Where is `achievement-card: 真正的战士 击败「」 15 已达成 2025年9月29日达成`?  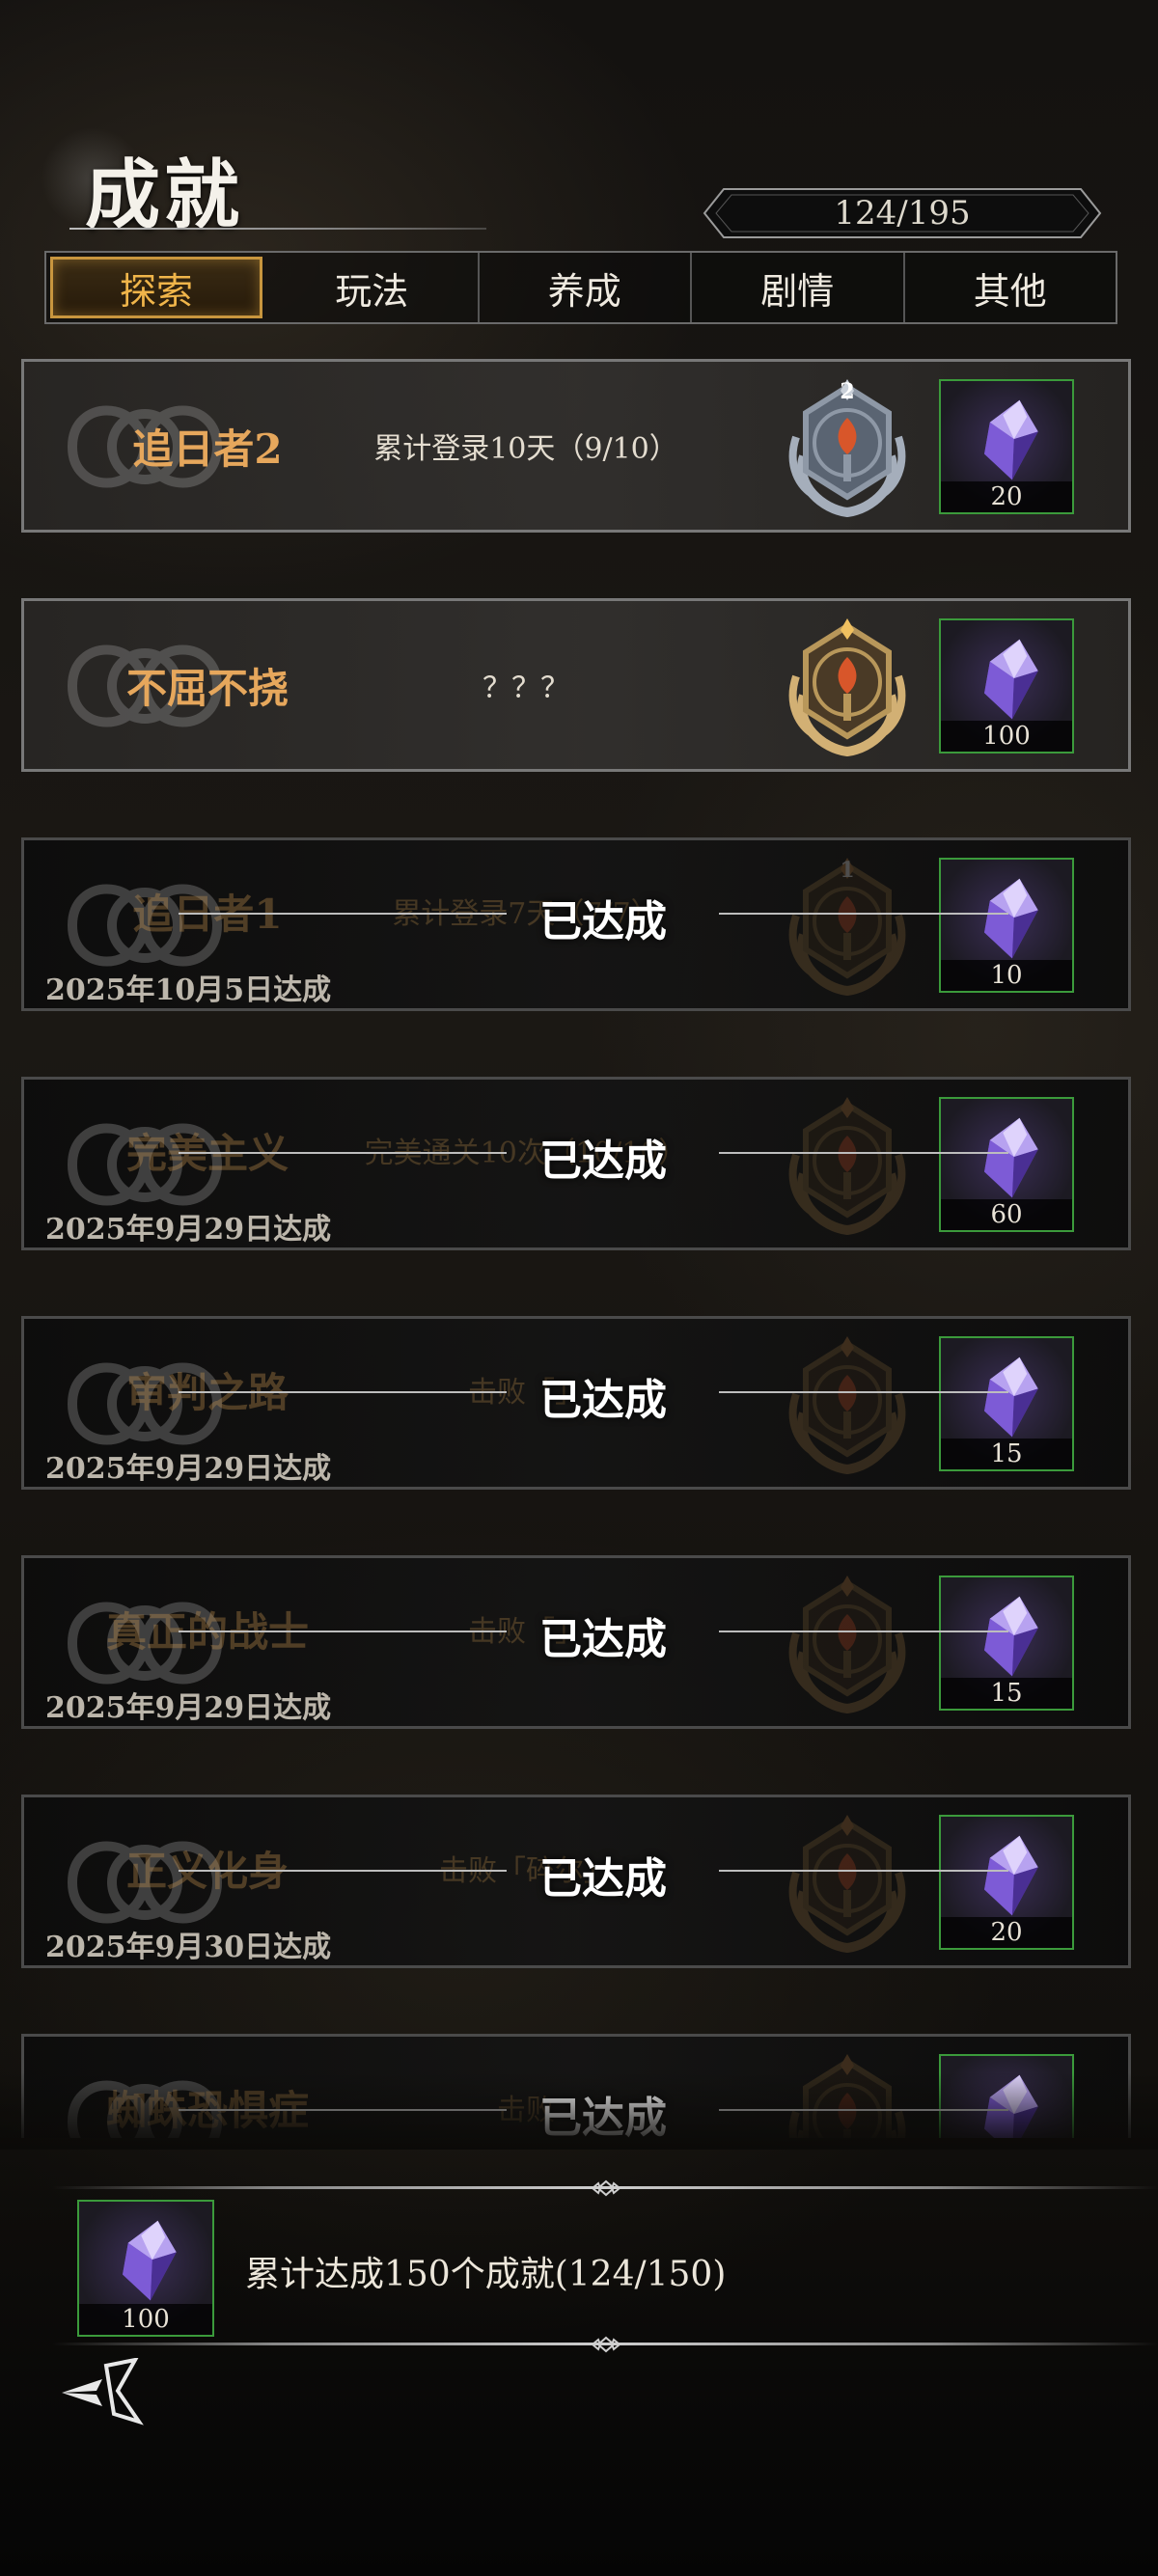 achievement-card: 真正的战士 击败「」 15 已达成 2025年9月29日达成 is located at coordinates (576, 1642).